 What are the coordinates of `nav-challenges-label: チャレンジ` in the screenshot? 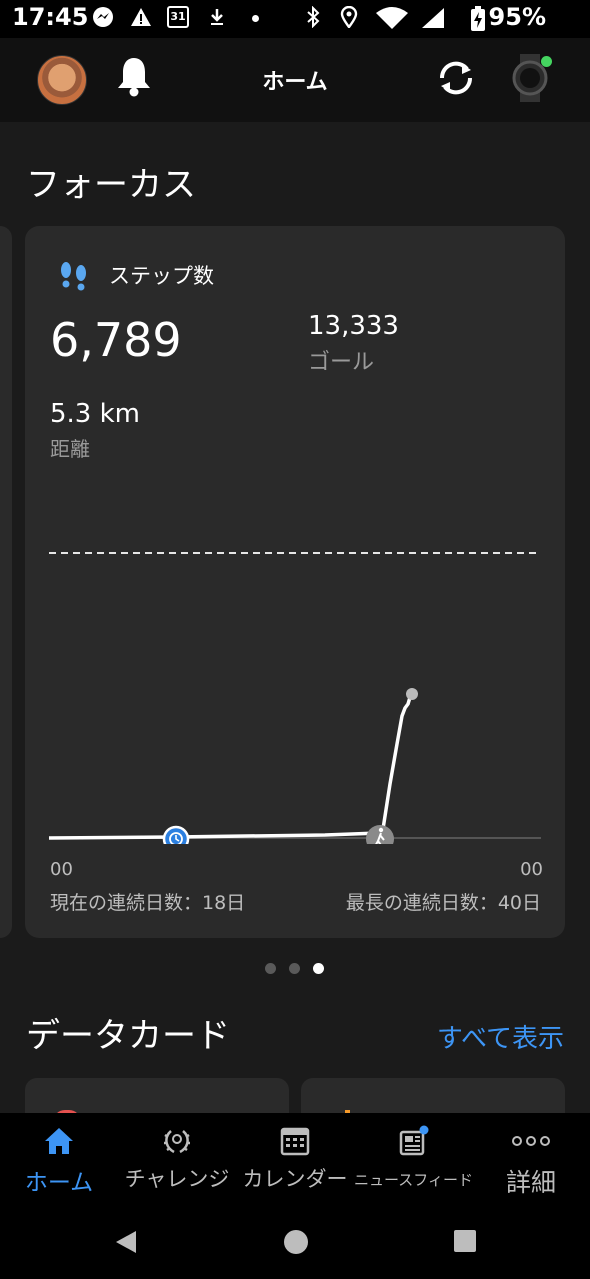 It's located at (177, 1179).